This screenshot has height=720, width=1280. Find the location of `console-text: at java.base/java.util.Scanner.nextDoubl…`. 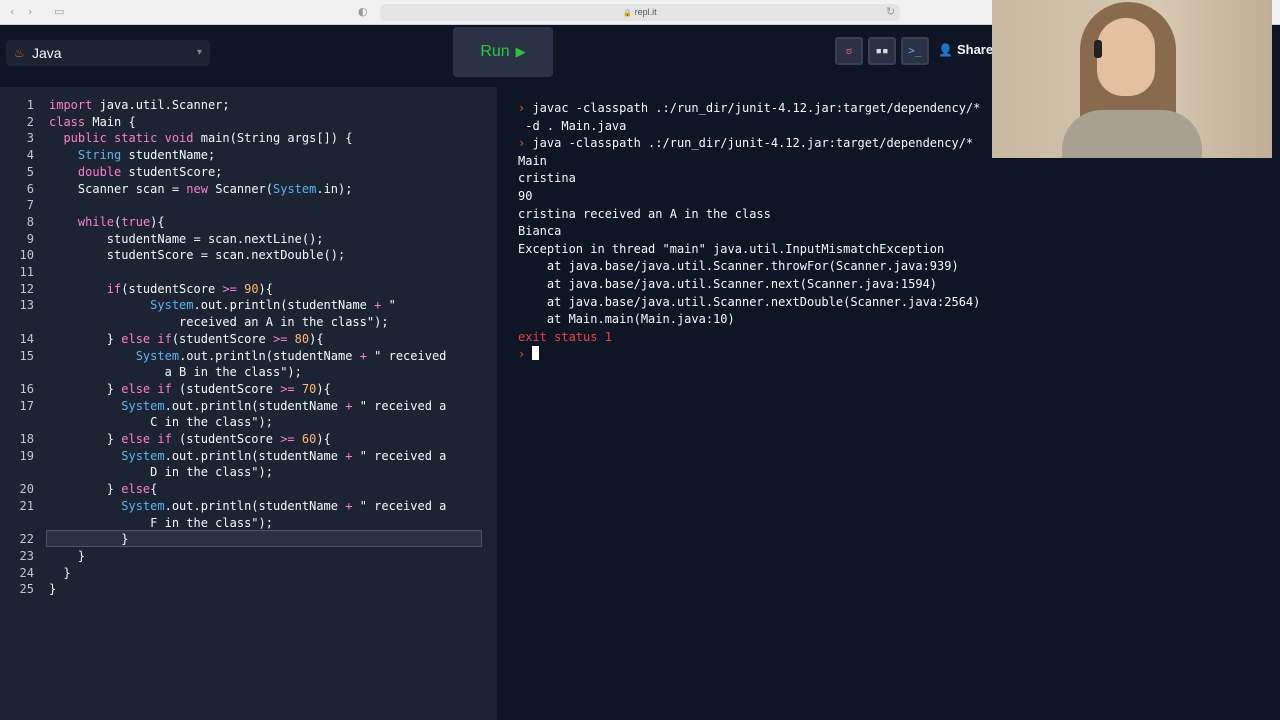

console-text: at java.base/java.util.Scanner.nextDoubl… is located at coordinates (749, 301).